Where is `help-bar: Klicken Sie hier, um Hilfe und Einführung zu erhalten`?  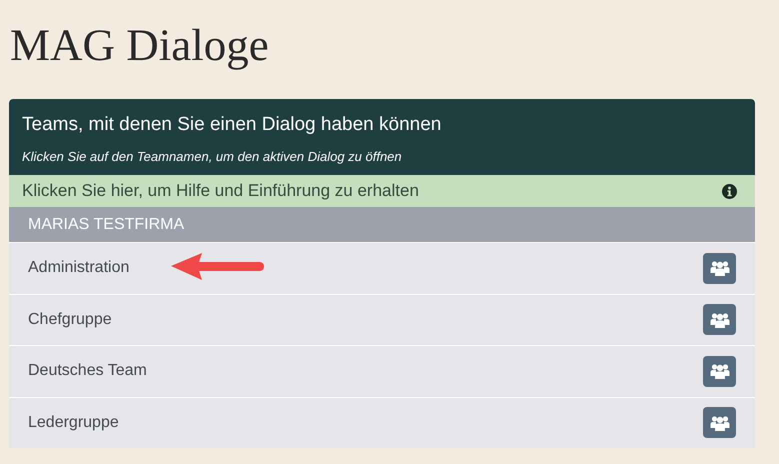
help-bar: Klicken Sie hier, um Hilfe und Einführung zu erhalten is located at coordinates (382, 191).